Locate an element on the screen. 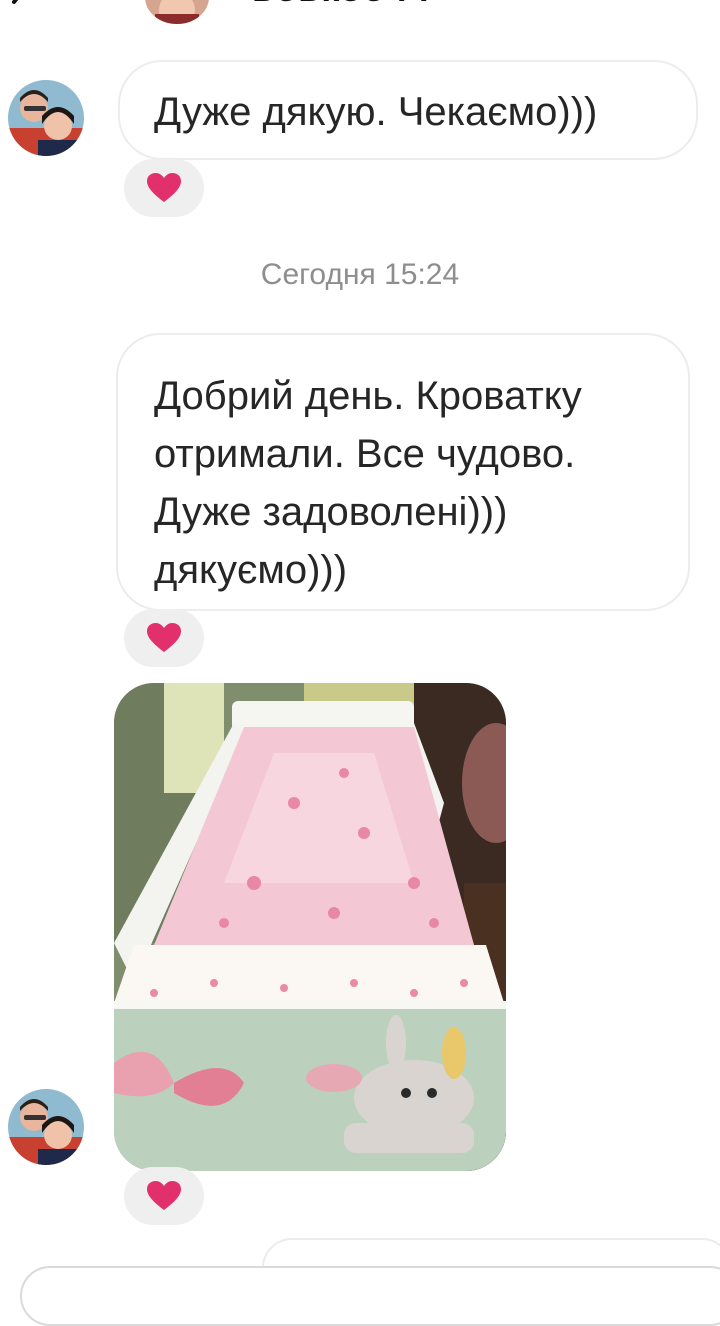 This screenshot has width=720, height=1326. message-composer is located at coordinates (370, 1296).